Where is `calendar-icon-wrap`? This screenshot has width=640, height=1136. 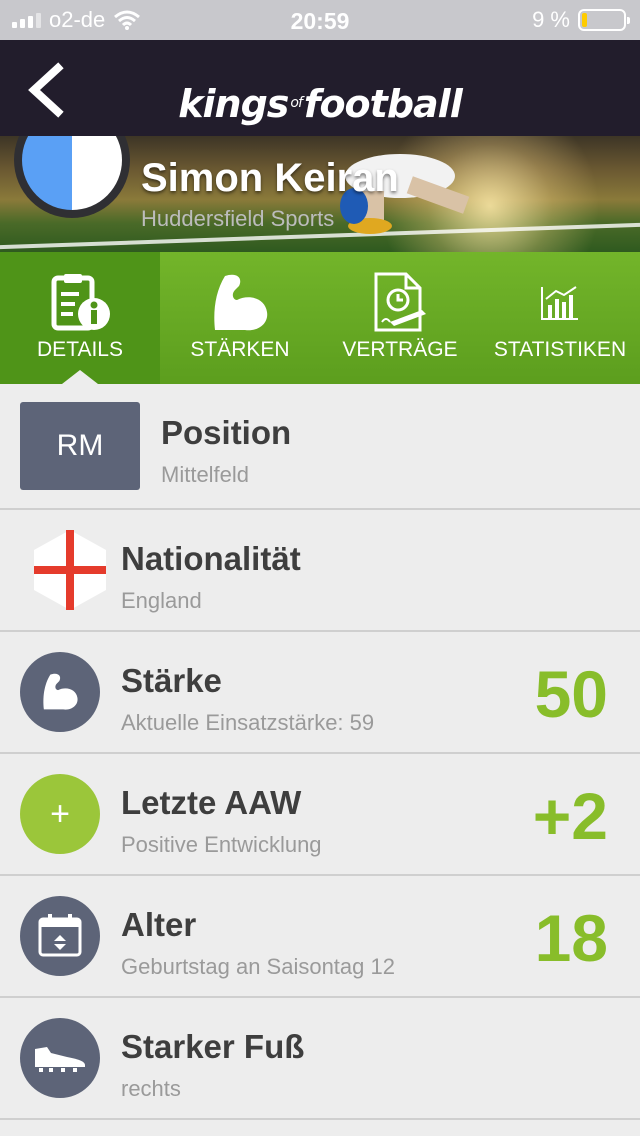
calendar-icon-wrap is located at coordinates (60, 936).